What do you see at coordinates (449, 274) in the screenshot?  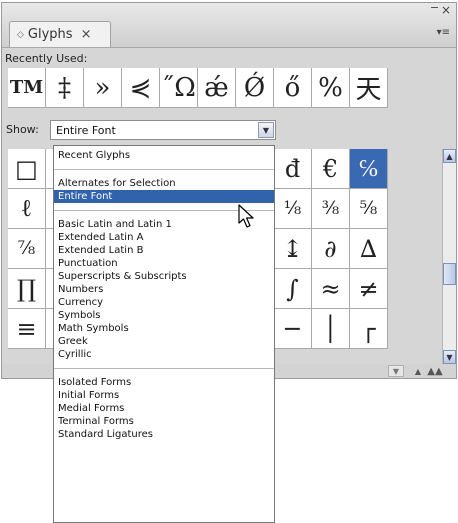 I see `scroll-thumb` at bounding box center [449, 274].